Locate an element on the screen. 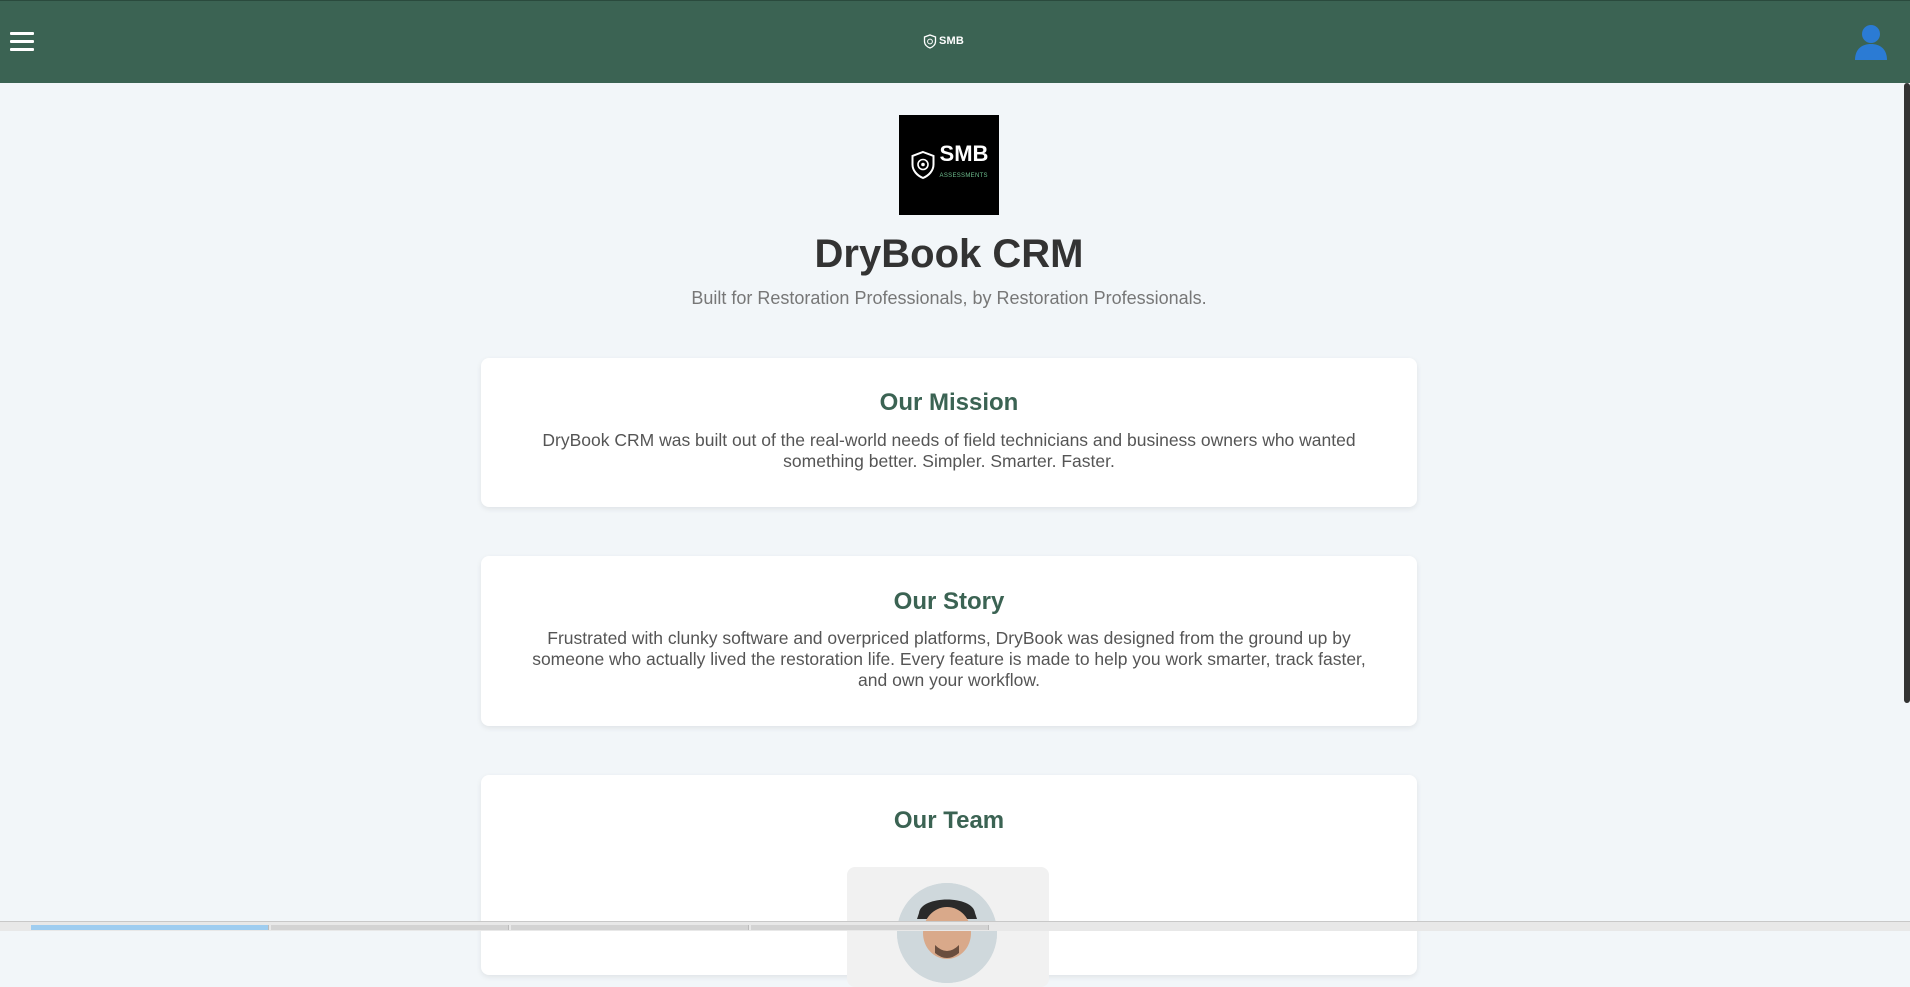  navbar-logo: SMB is located at coordinates (943, 41).